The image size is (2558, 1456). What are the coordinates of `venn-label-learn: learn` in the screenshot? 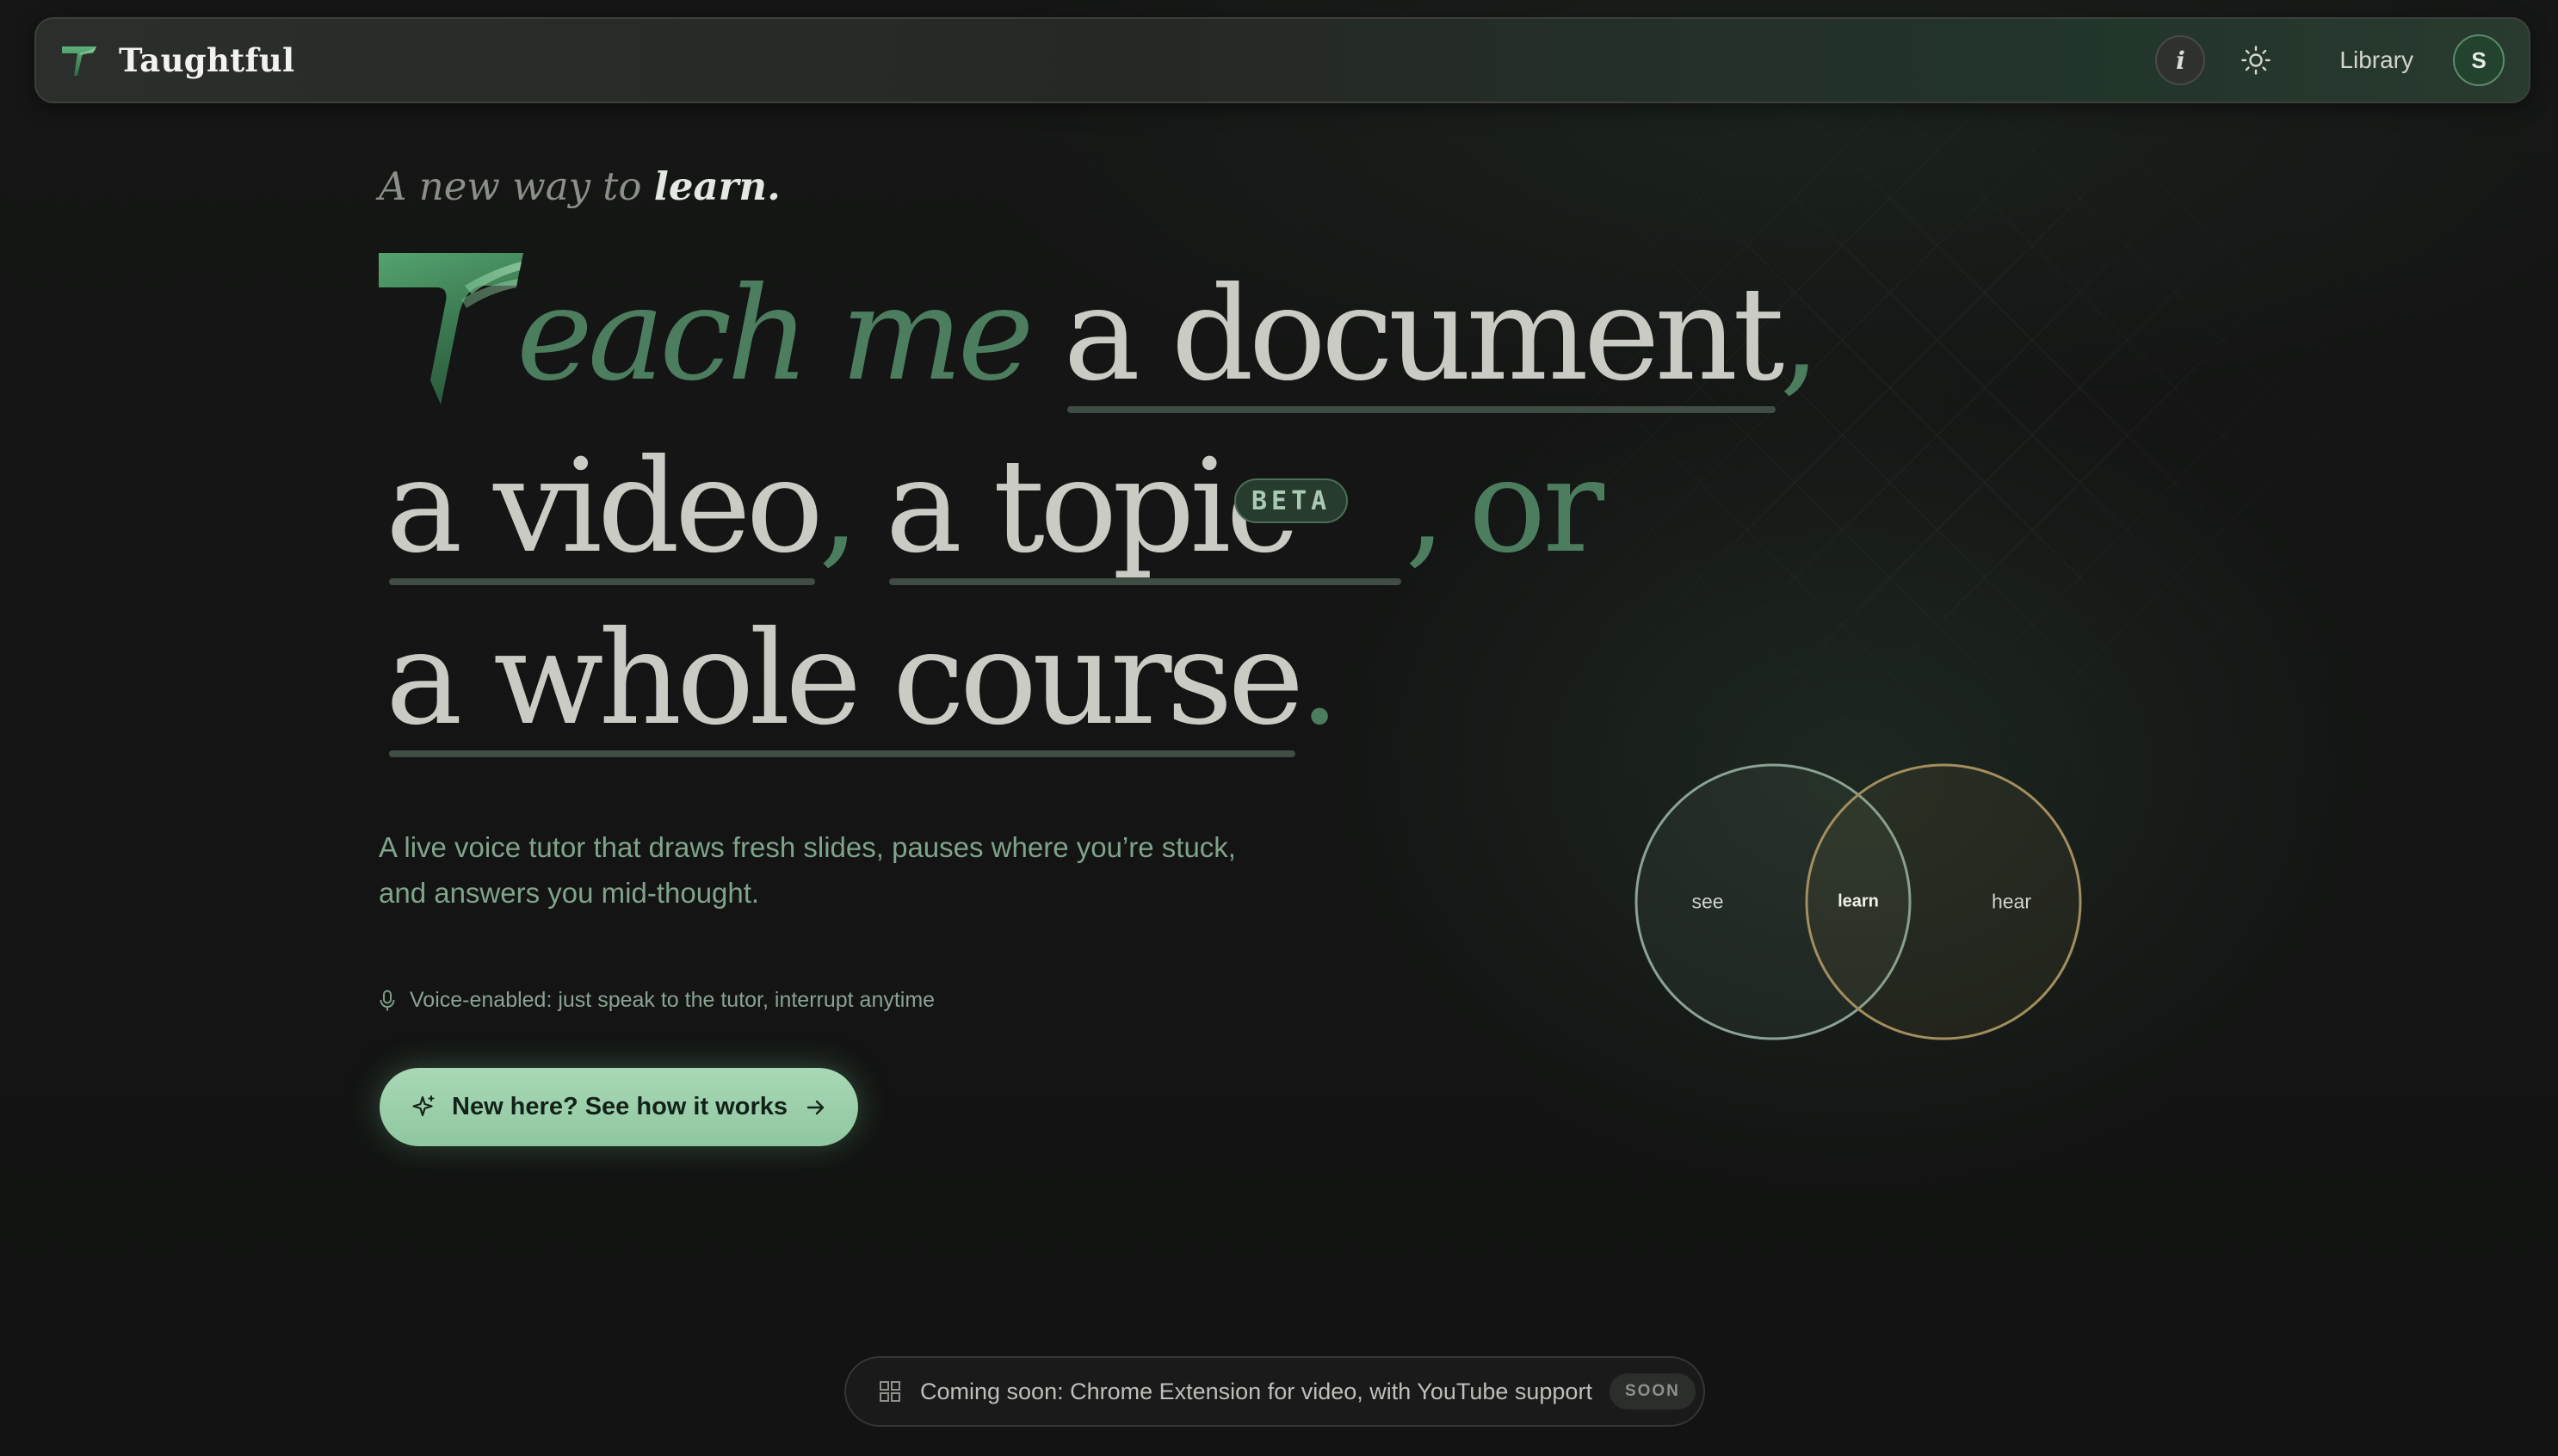 It's located at (1858, 901).